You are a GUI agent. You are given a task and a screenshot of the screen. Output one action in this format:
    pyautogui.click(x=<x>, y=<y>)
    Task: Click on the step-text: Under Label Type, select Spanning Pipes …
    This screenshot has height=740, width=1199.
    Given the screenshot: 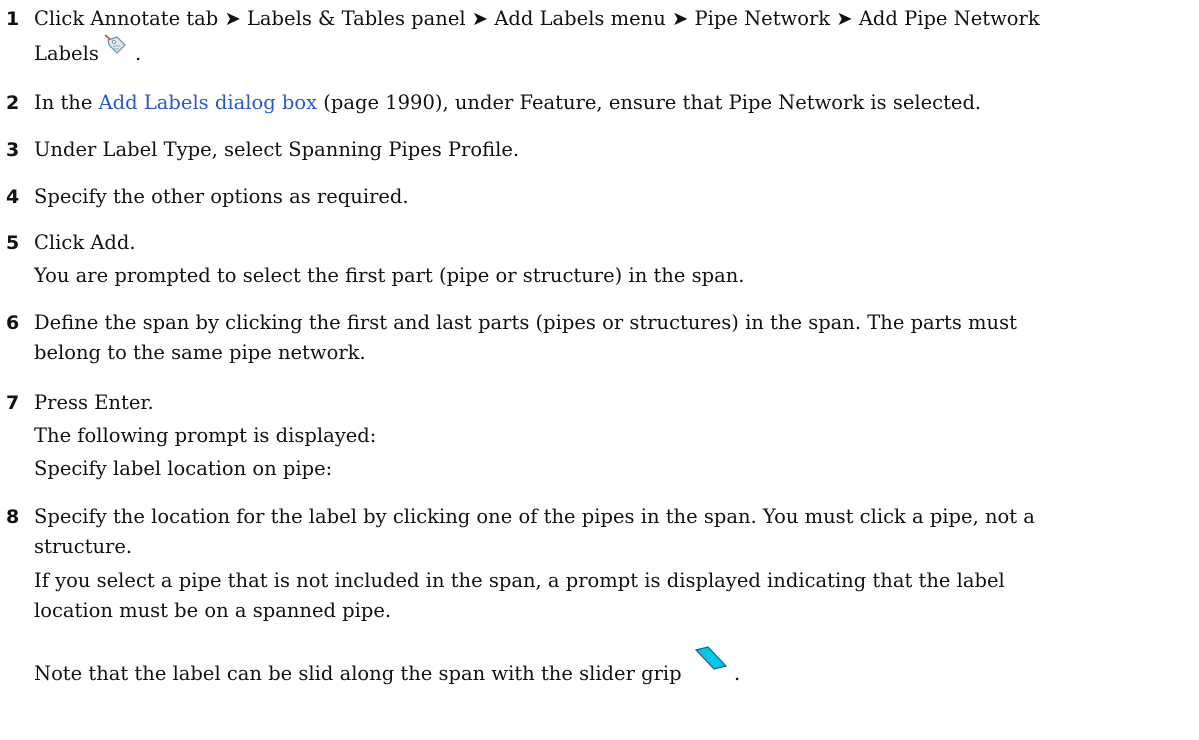 What is the action you would take?
    pyautogui.click(x=277, y=149)
    